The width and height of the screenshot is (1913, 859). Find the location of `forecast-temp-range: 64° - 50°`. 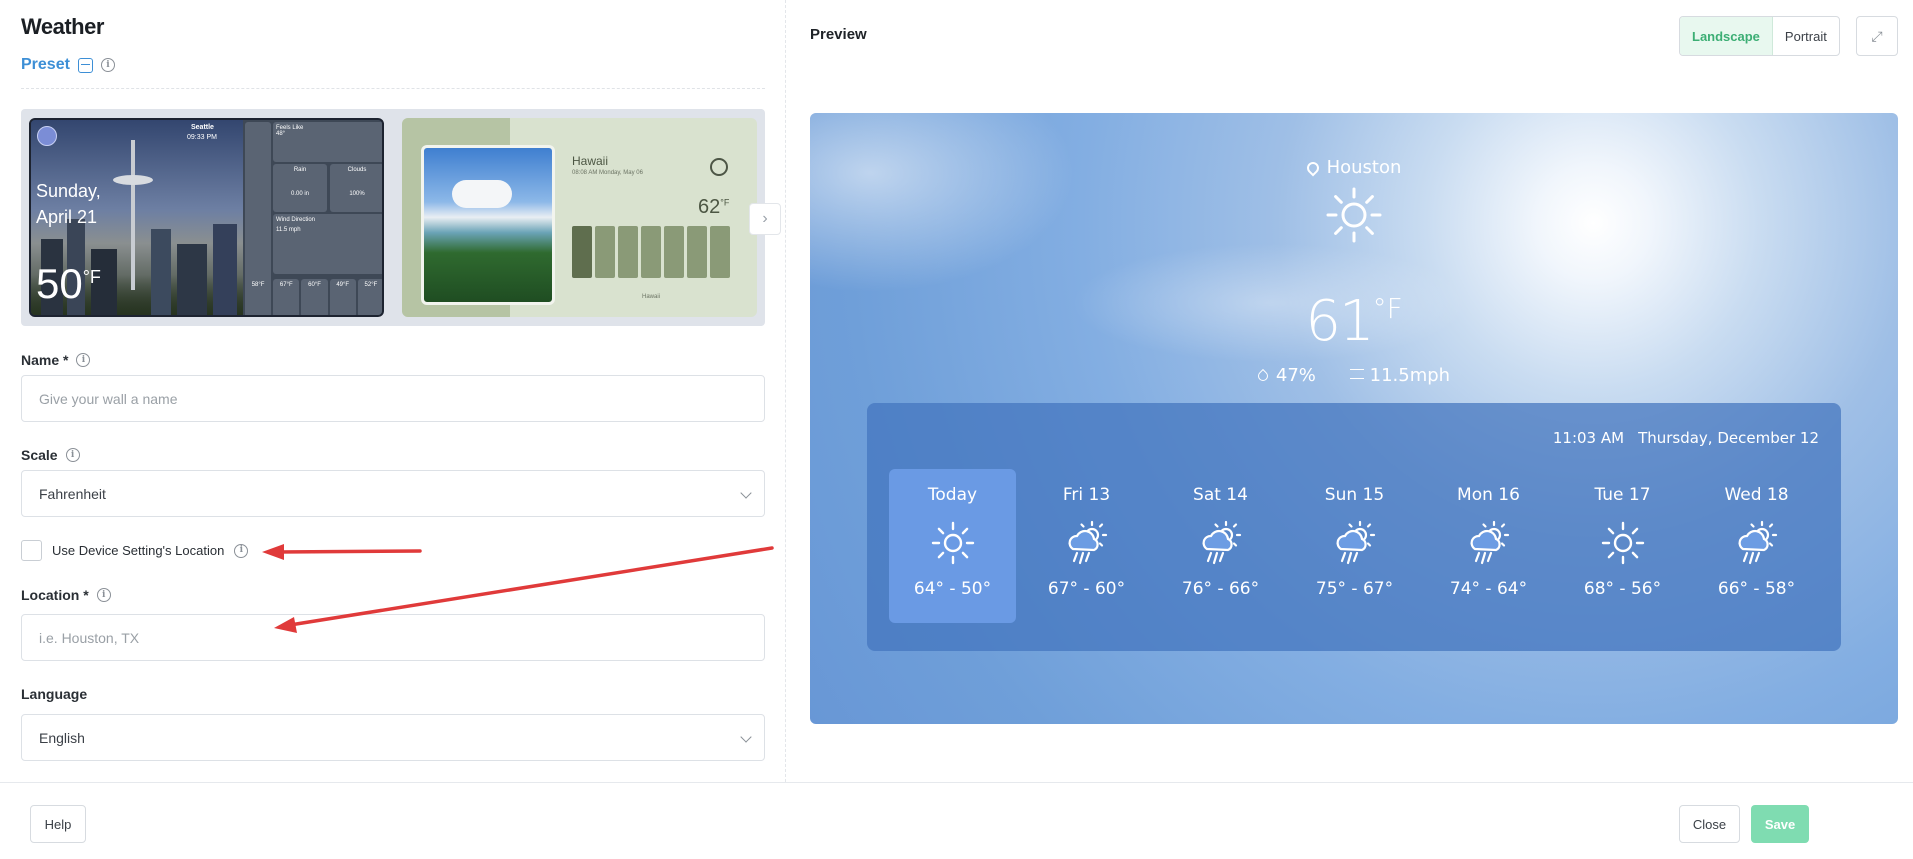

forecast-temp-range: 64° - 50° is located at coordinates (952, 589).